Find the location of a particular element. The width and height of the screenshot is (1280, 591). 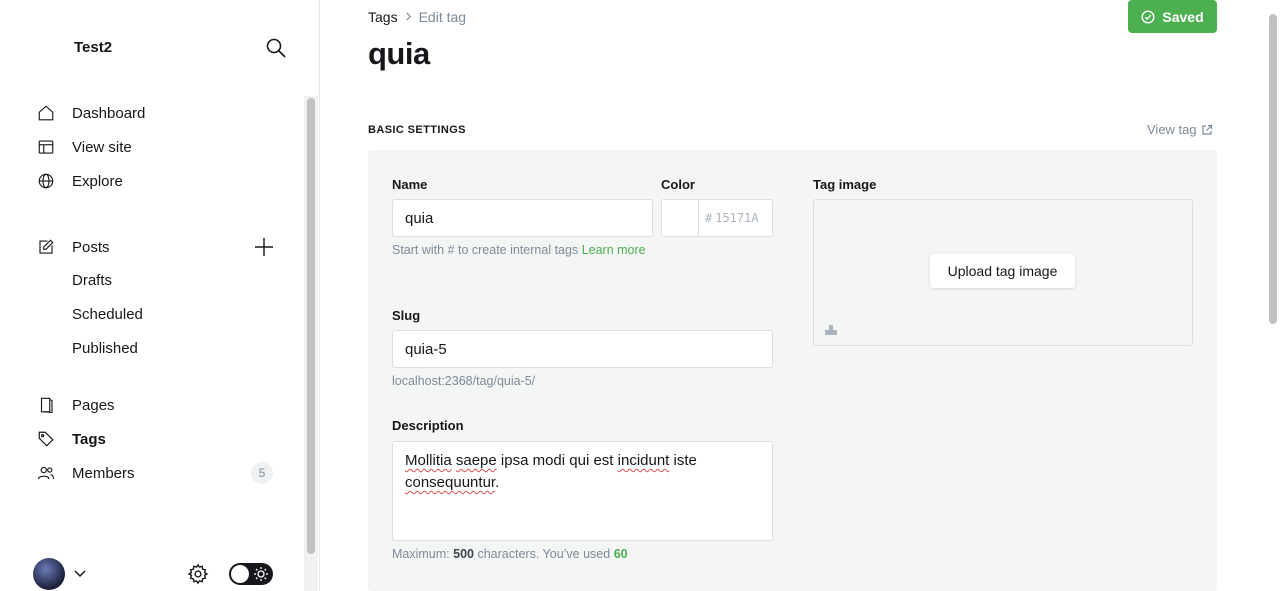

chevron-down-icon is located at coordinates (80, 573).